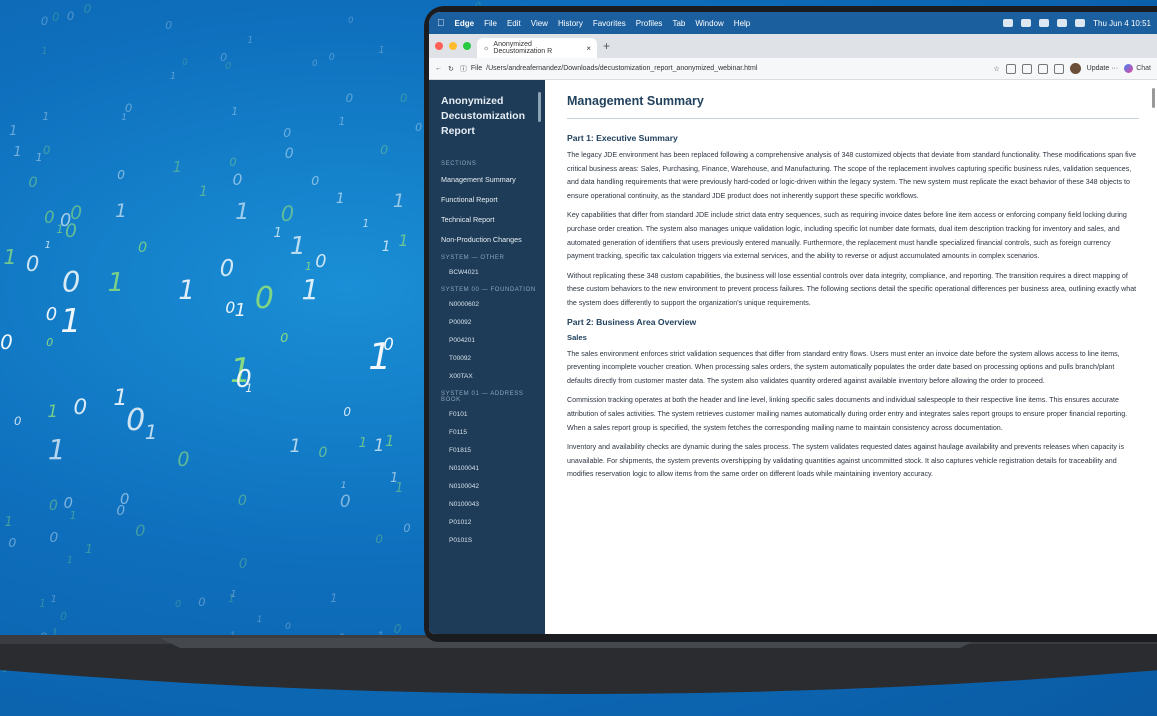  I want to click on status-area: Thu Jun 4 10:51, so click(1080, 23).